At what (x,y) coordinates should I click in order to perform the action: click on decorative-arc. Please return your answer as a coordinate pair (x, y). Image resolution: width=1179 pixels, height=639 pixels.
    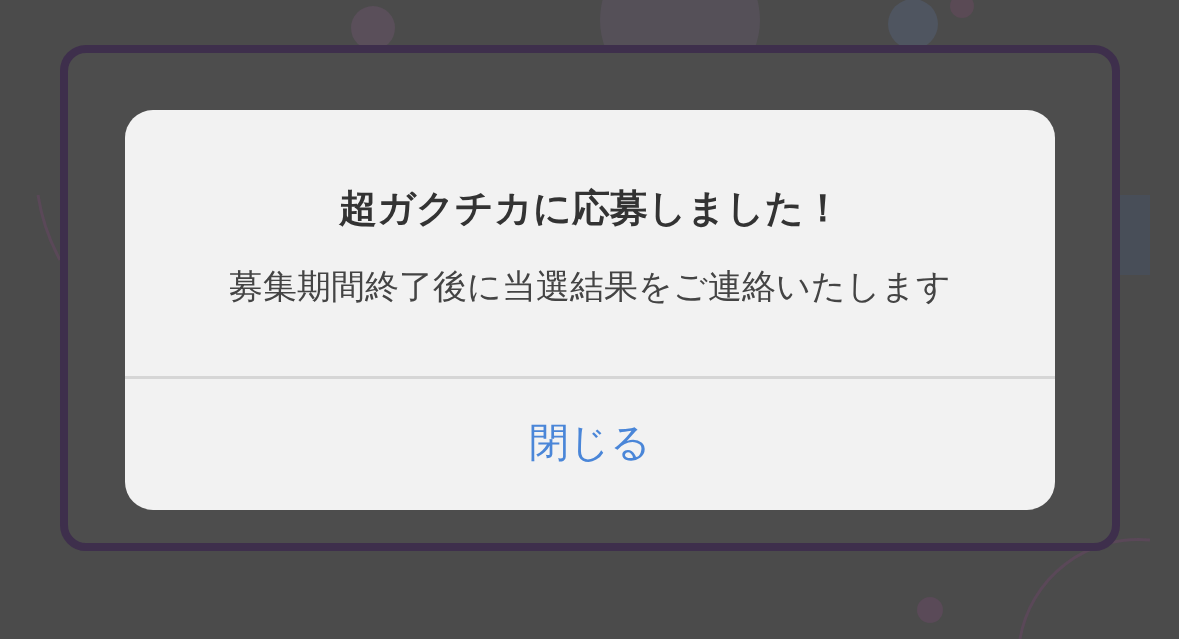
    Looking at the image, I should click on (49, 227).